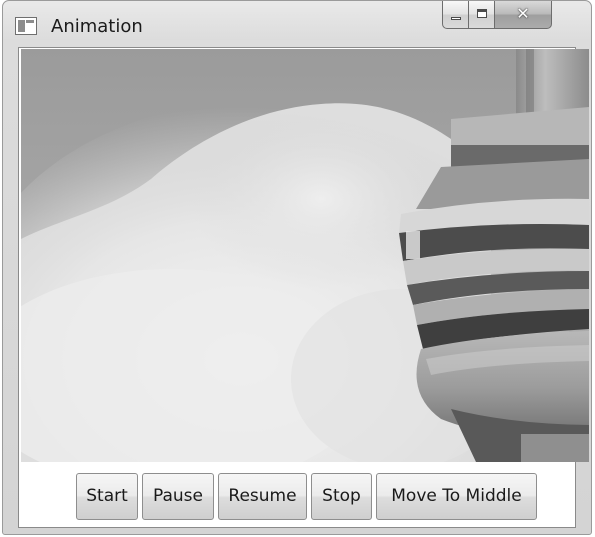 This screenshot has height=537, width=595. What do you see at coordinates (455, 15) in the screenshot?
I see `minimize-button` at bounding box center [455, 15].